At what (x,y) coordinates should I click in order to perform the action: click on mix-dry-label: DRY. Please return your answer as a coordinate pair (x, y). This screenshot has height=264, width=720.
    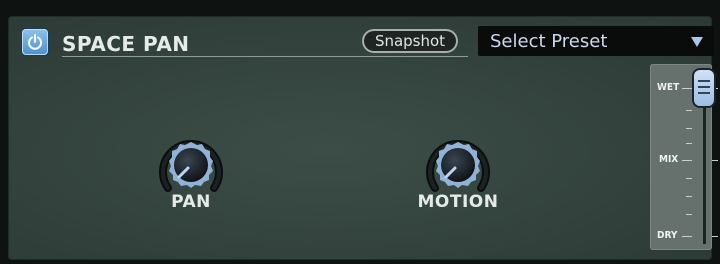
    Looking at the image, I should click on (667, 235).